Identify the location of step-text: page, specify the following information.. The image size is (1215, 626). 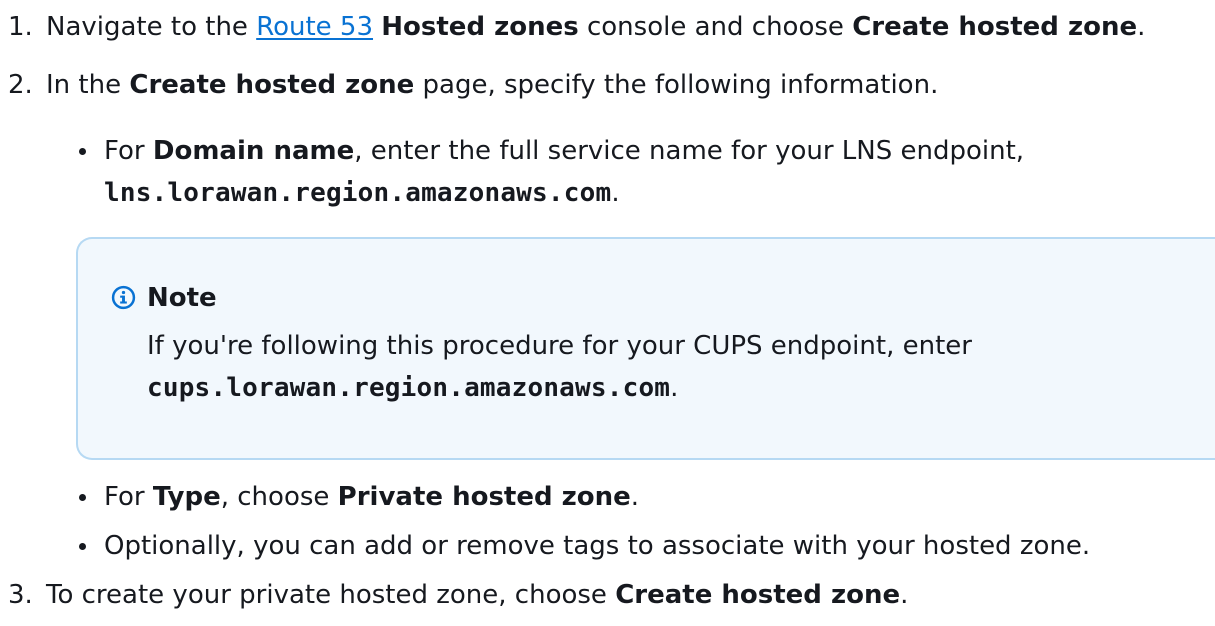
(676, 85).